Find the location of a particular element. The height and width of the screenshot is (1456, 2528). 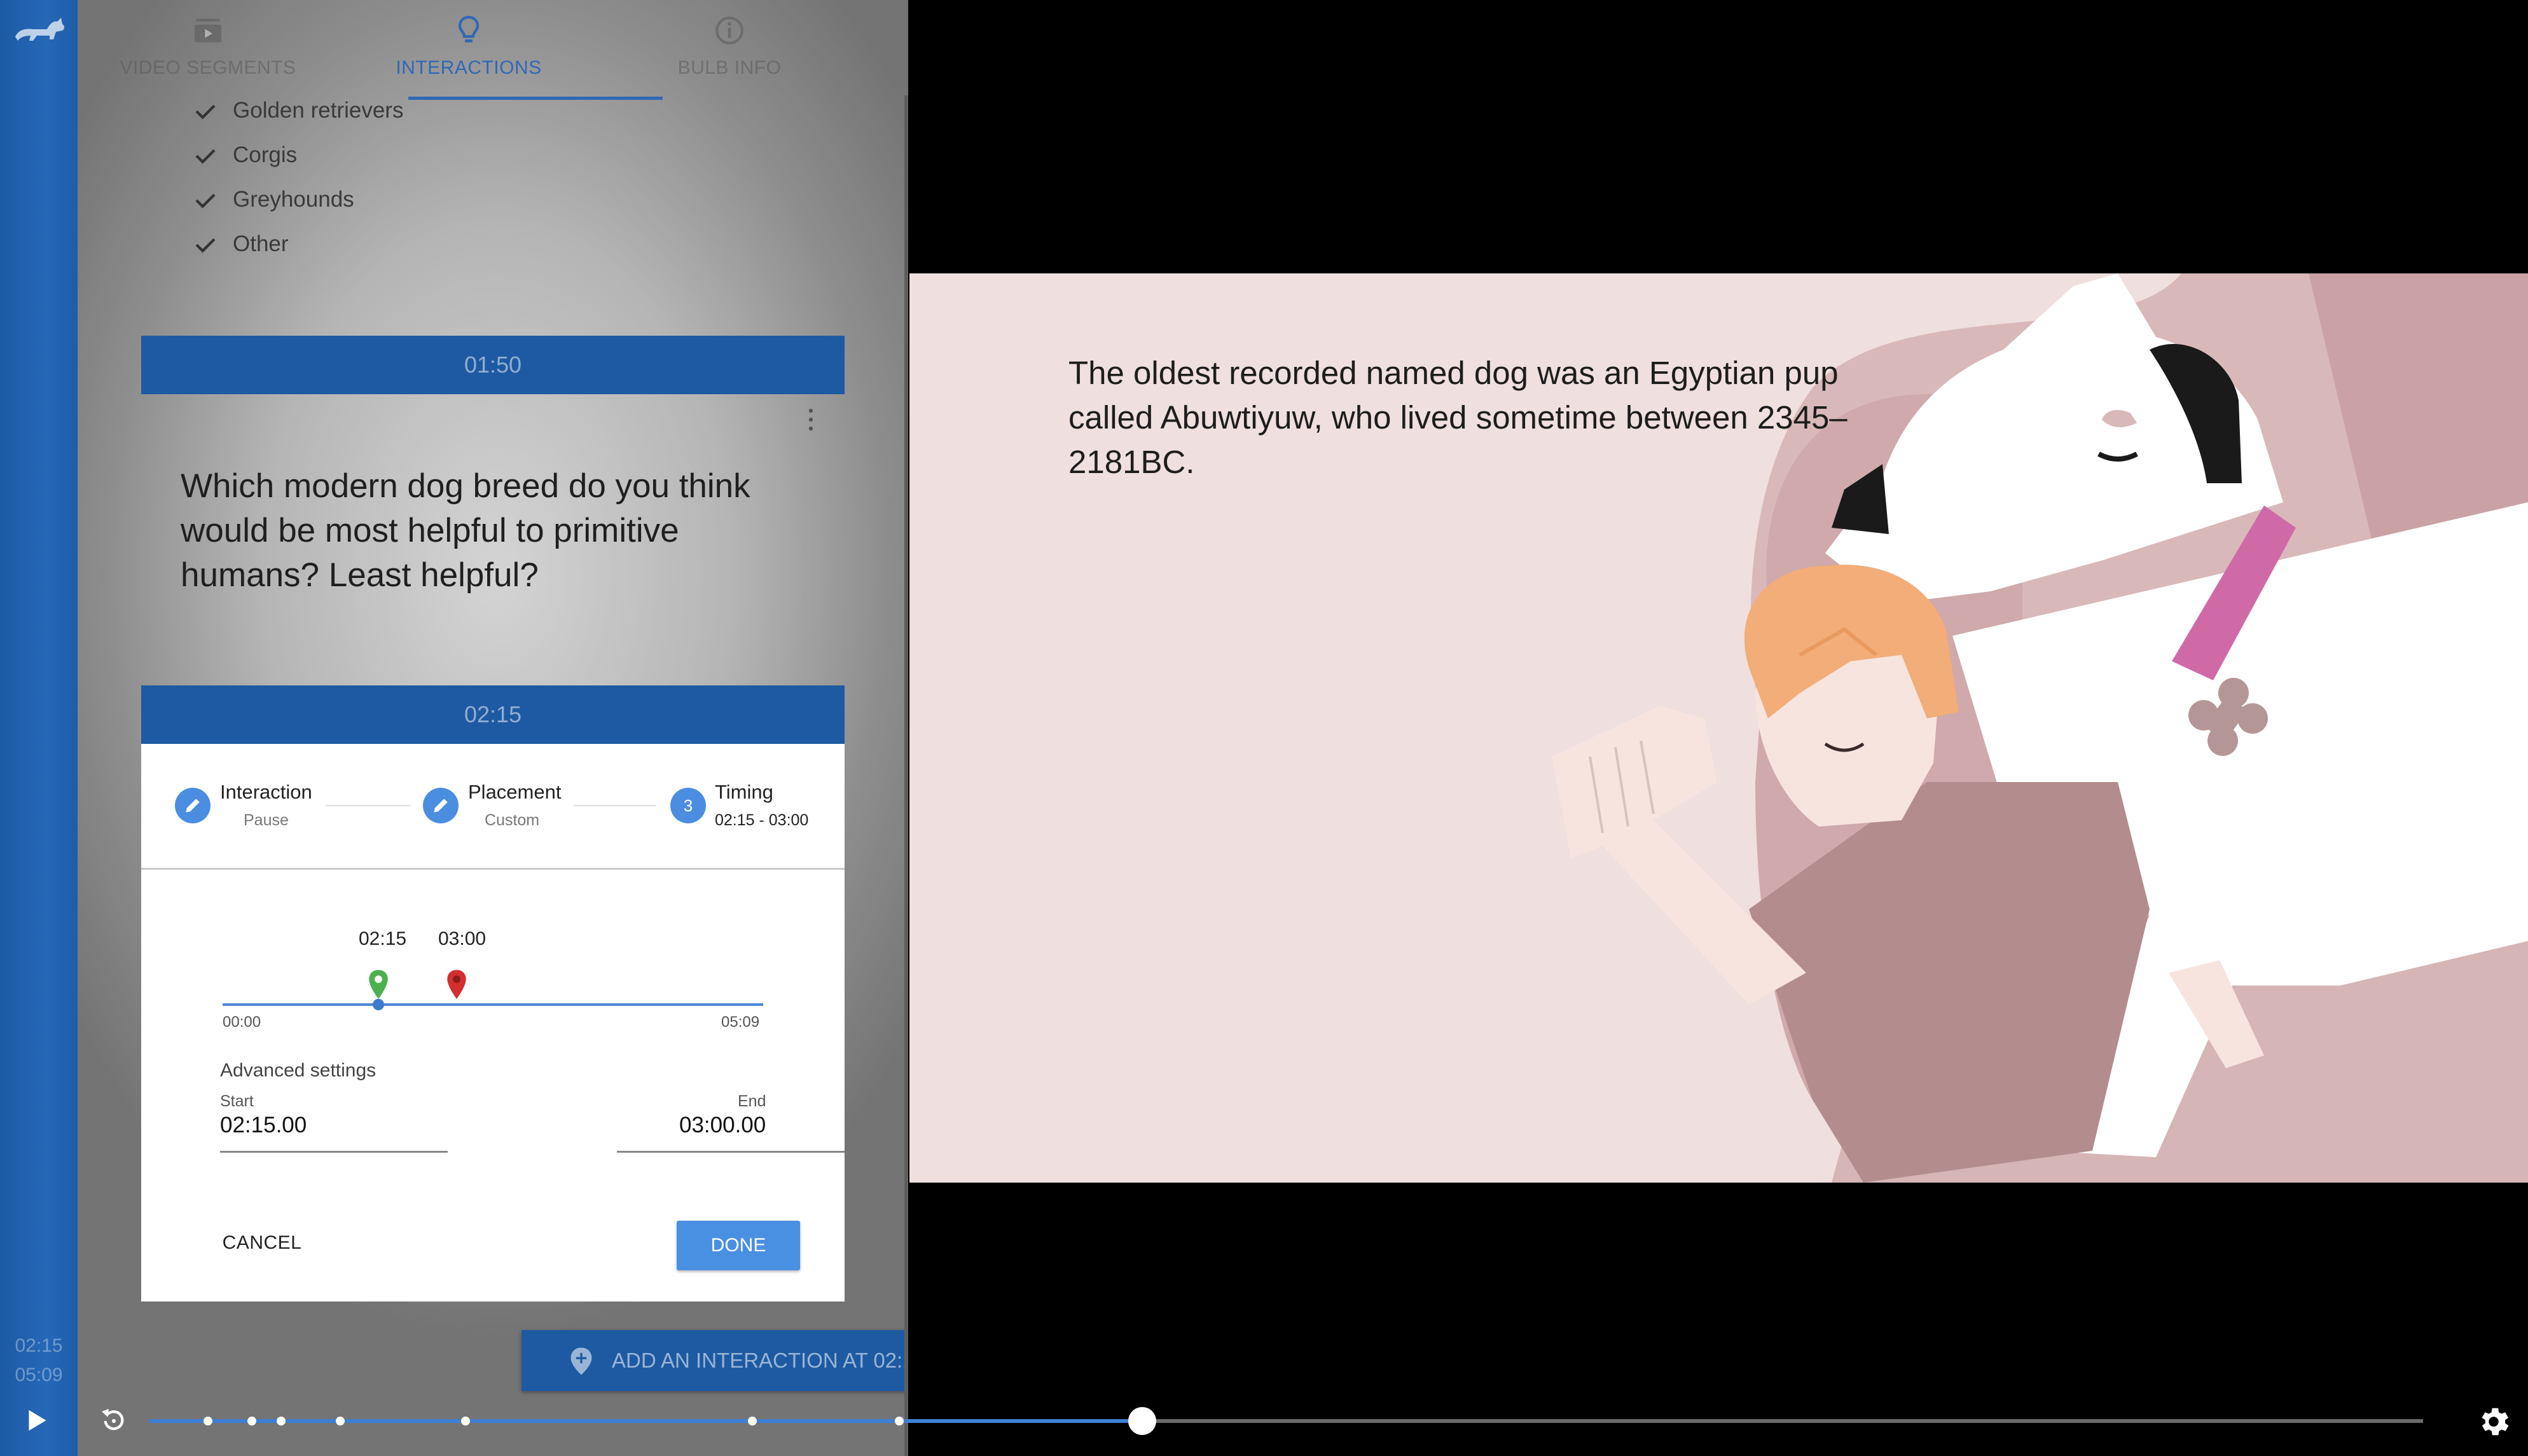

end-pin-icon is located at coordinates (456, 985).